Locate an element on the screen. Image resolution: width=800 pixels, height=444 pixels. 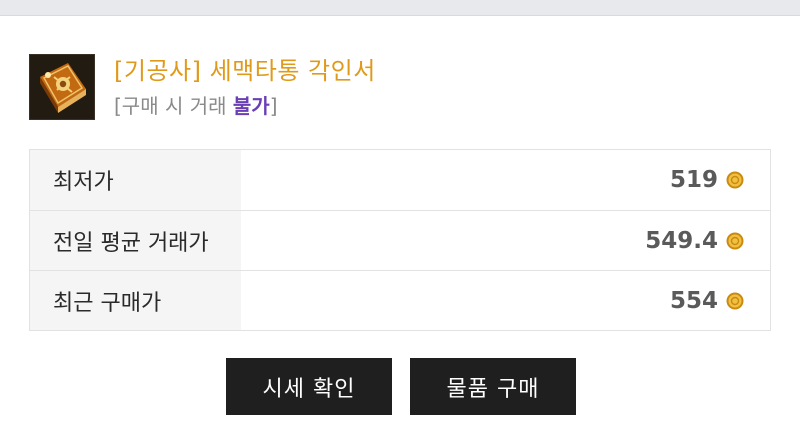
top-bar is located at coordinates (400, 8).